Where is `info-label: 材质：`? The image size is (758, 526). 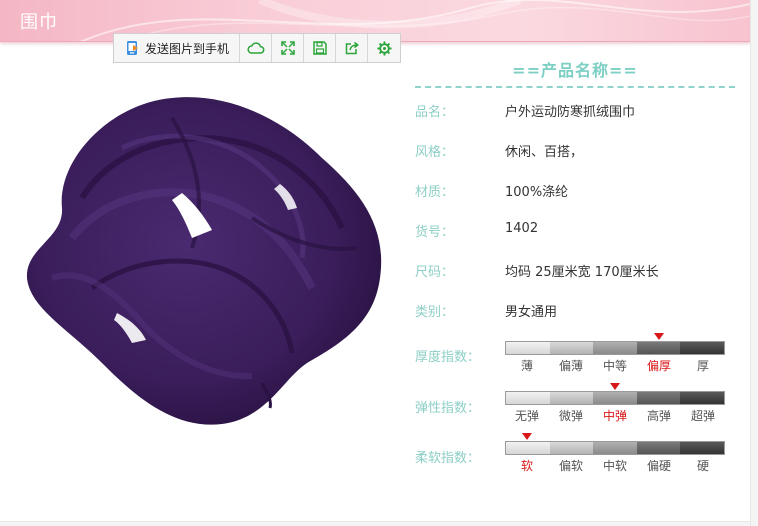
info-label: 材质： is located at coordinates (435, 192).